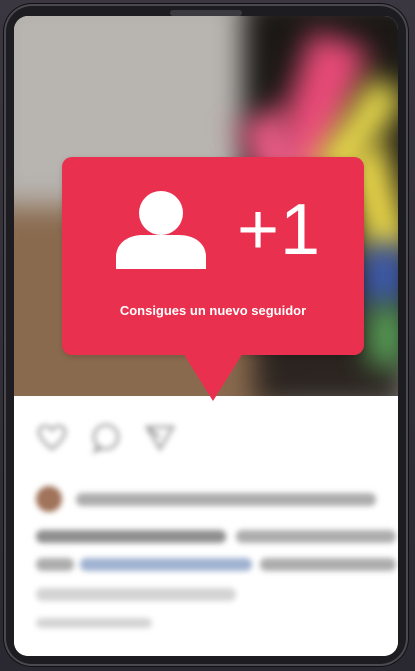  What do you see at coordinates (166, 564) in the screenshot?
I see `blurred-link` at bounding box center [166, 564].